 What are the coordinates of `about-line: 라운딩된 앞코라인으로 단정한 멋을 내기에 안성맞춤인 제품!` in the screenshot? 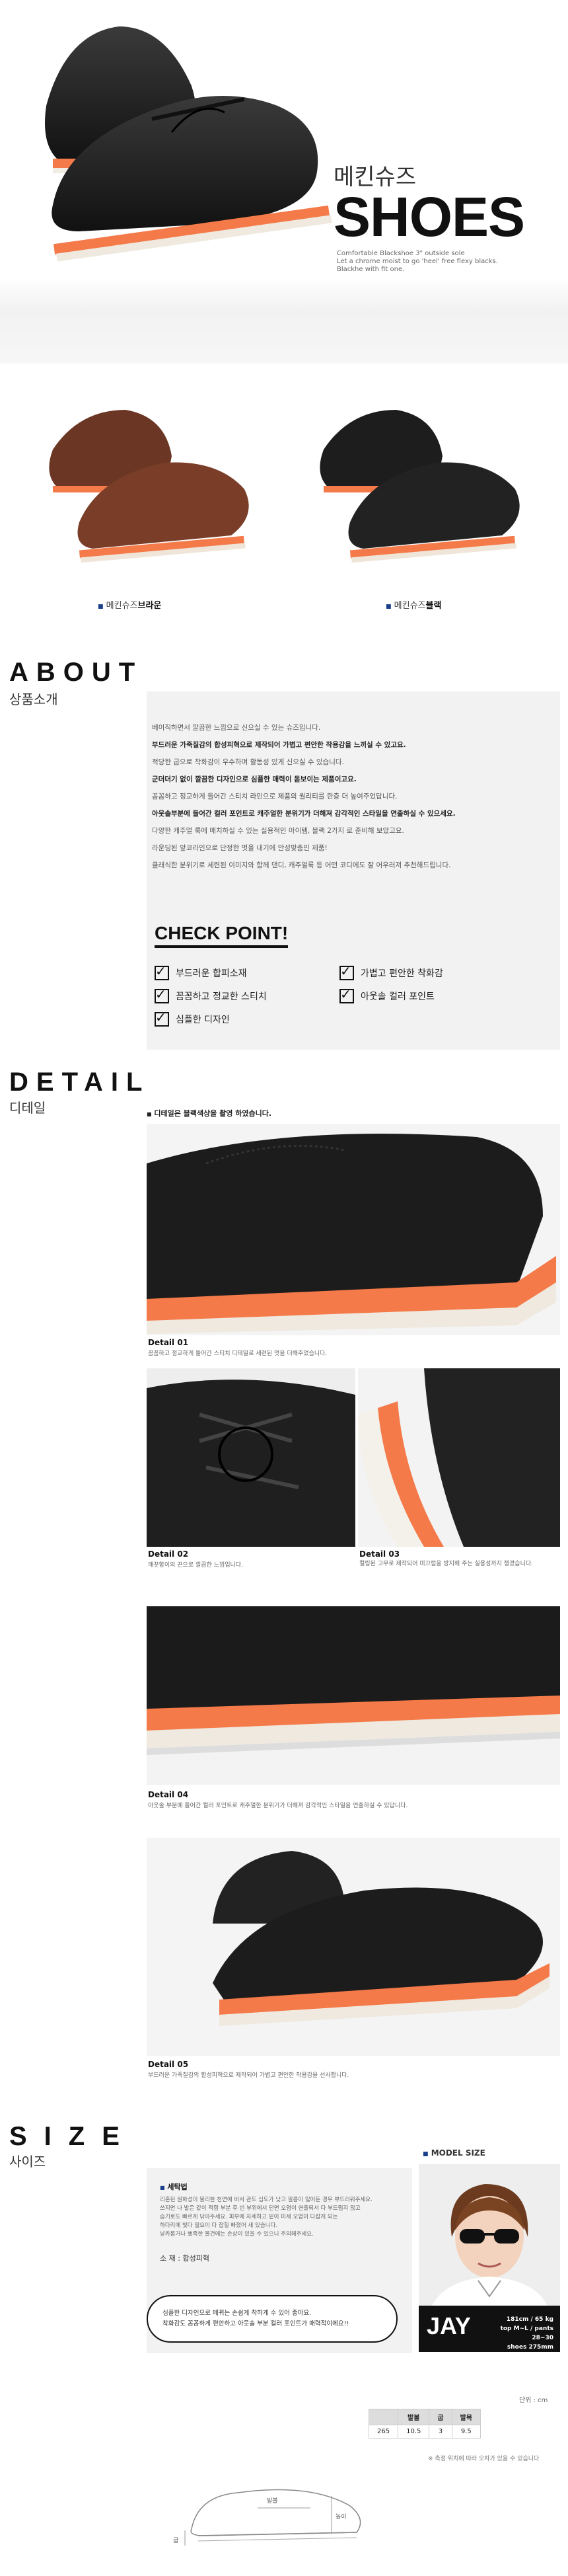 It's located at (240, 848).